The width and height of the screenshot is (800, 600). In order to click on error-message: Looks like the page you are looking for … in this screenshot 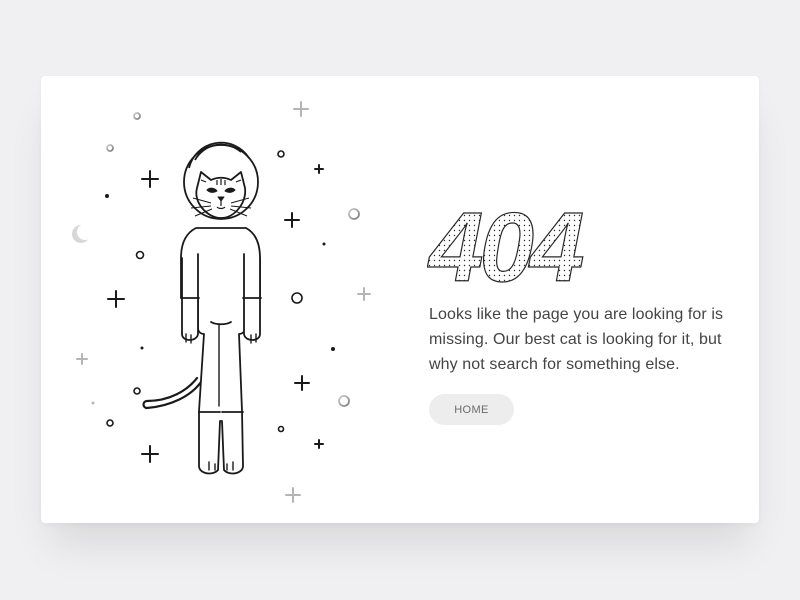, I will do `click(576, 339)`.